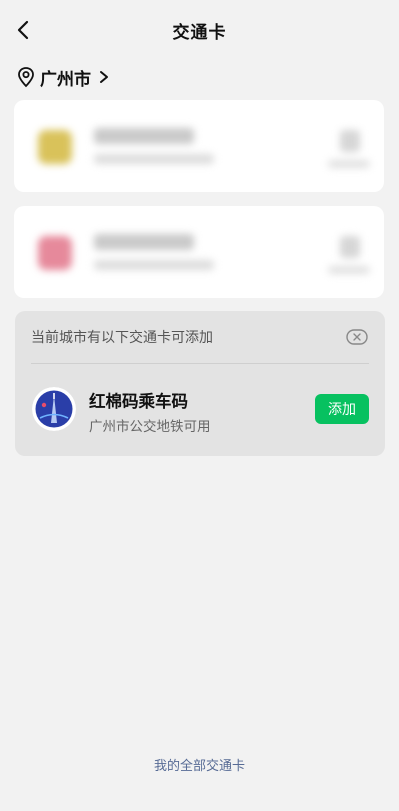  I want to click on location-pin-icon, so click(26, 77).